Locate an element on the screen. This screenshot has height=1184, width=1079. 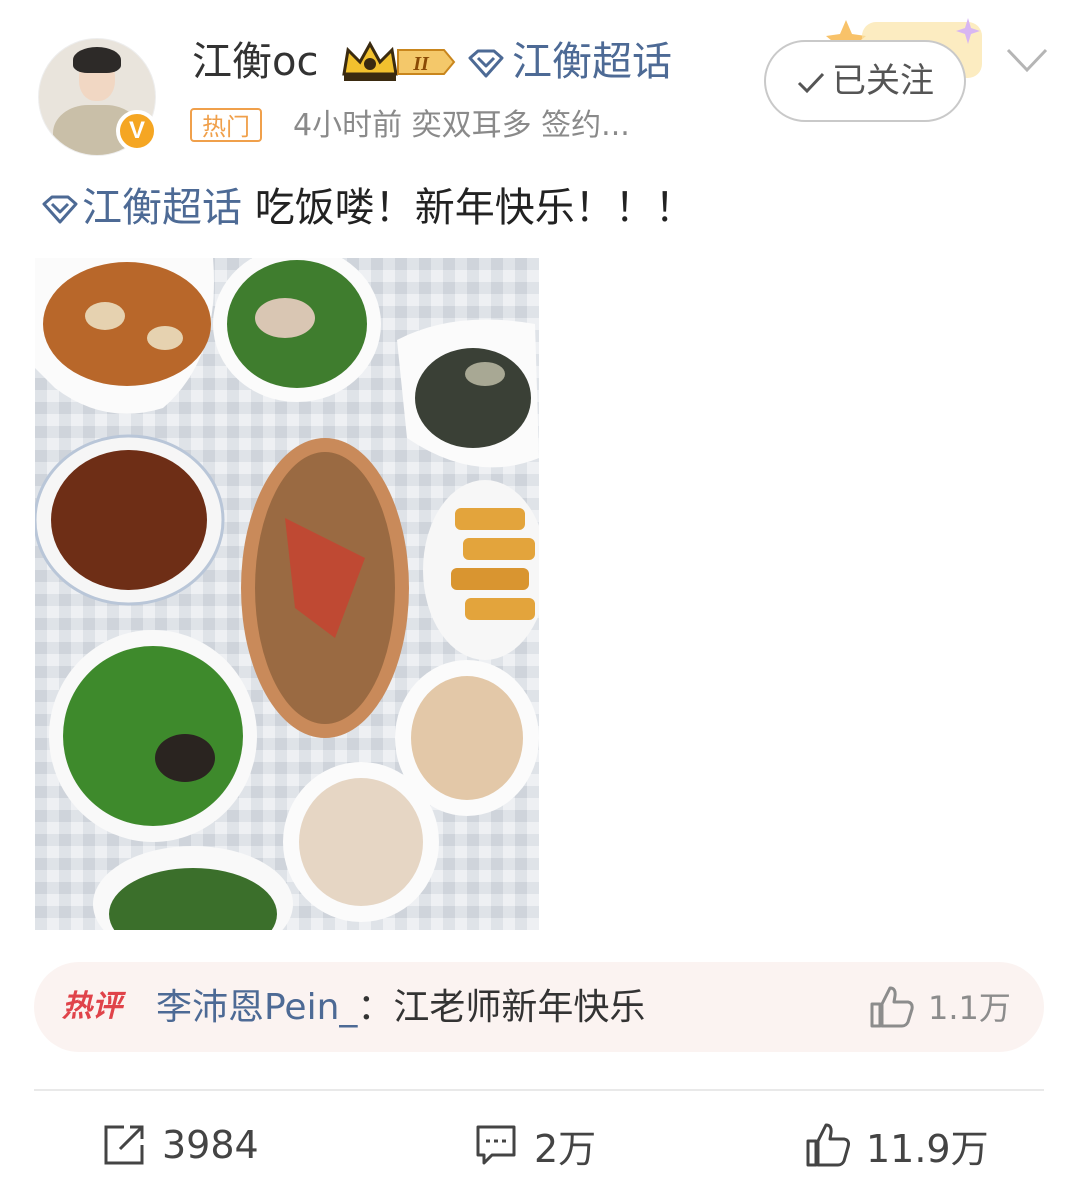
chevron-down-icon is located at coordinates (1027, 60).